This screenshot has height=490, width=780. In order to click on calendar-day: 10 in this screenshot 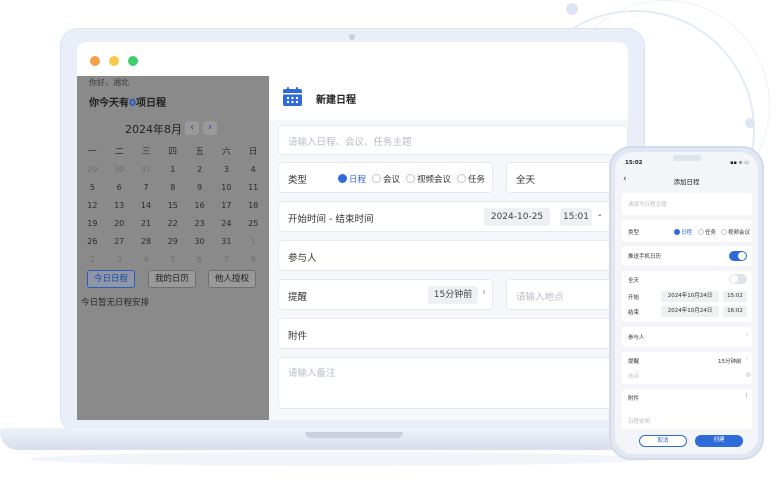, I will do `click(226, 188)`.